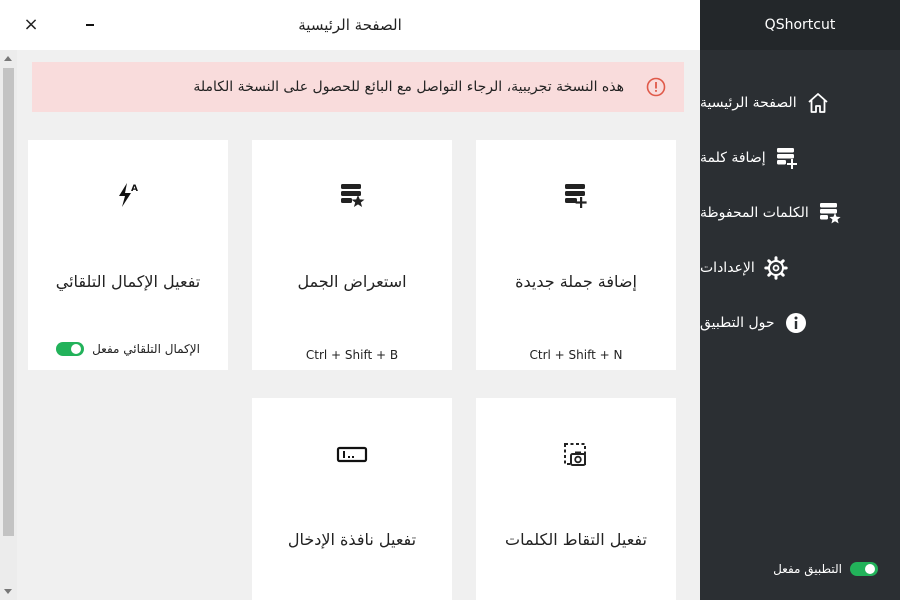 The width and height of the screenshot is (900, 600). Describe the element at coordinates (8, 302) in the screenshot. I see `scrollbar-thumb` at that location.